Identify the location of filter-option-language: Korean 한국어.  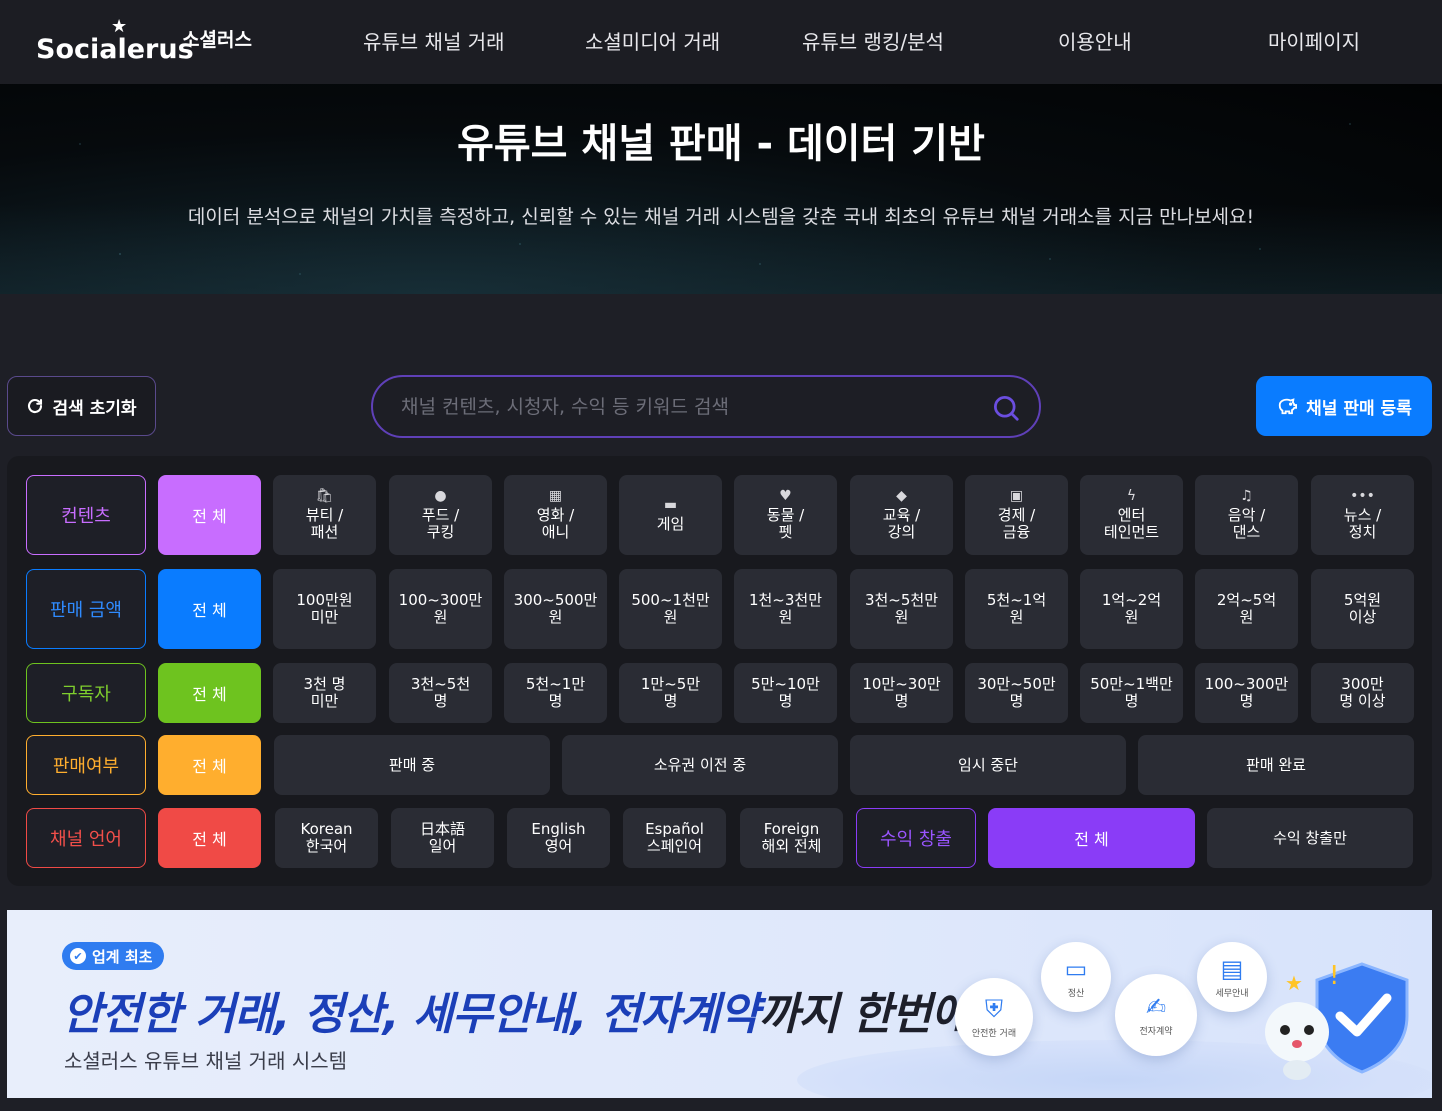
(326, 838).